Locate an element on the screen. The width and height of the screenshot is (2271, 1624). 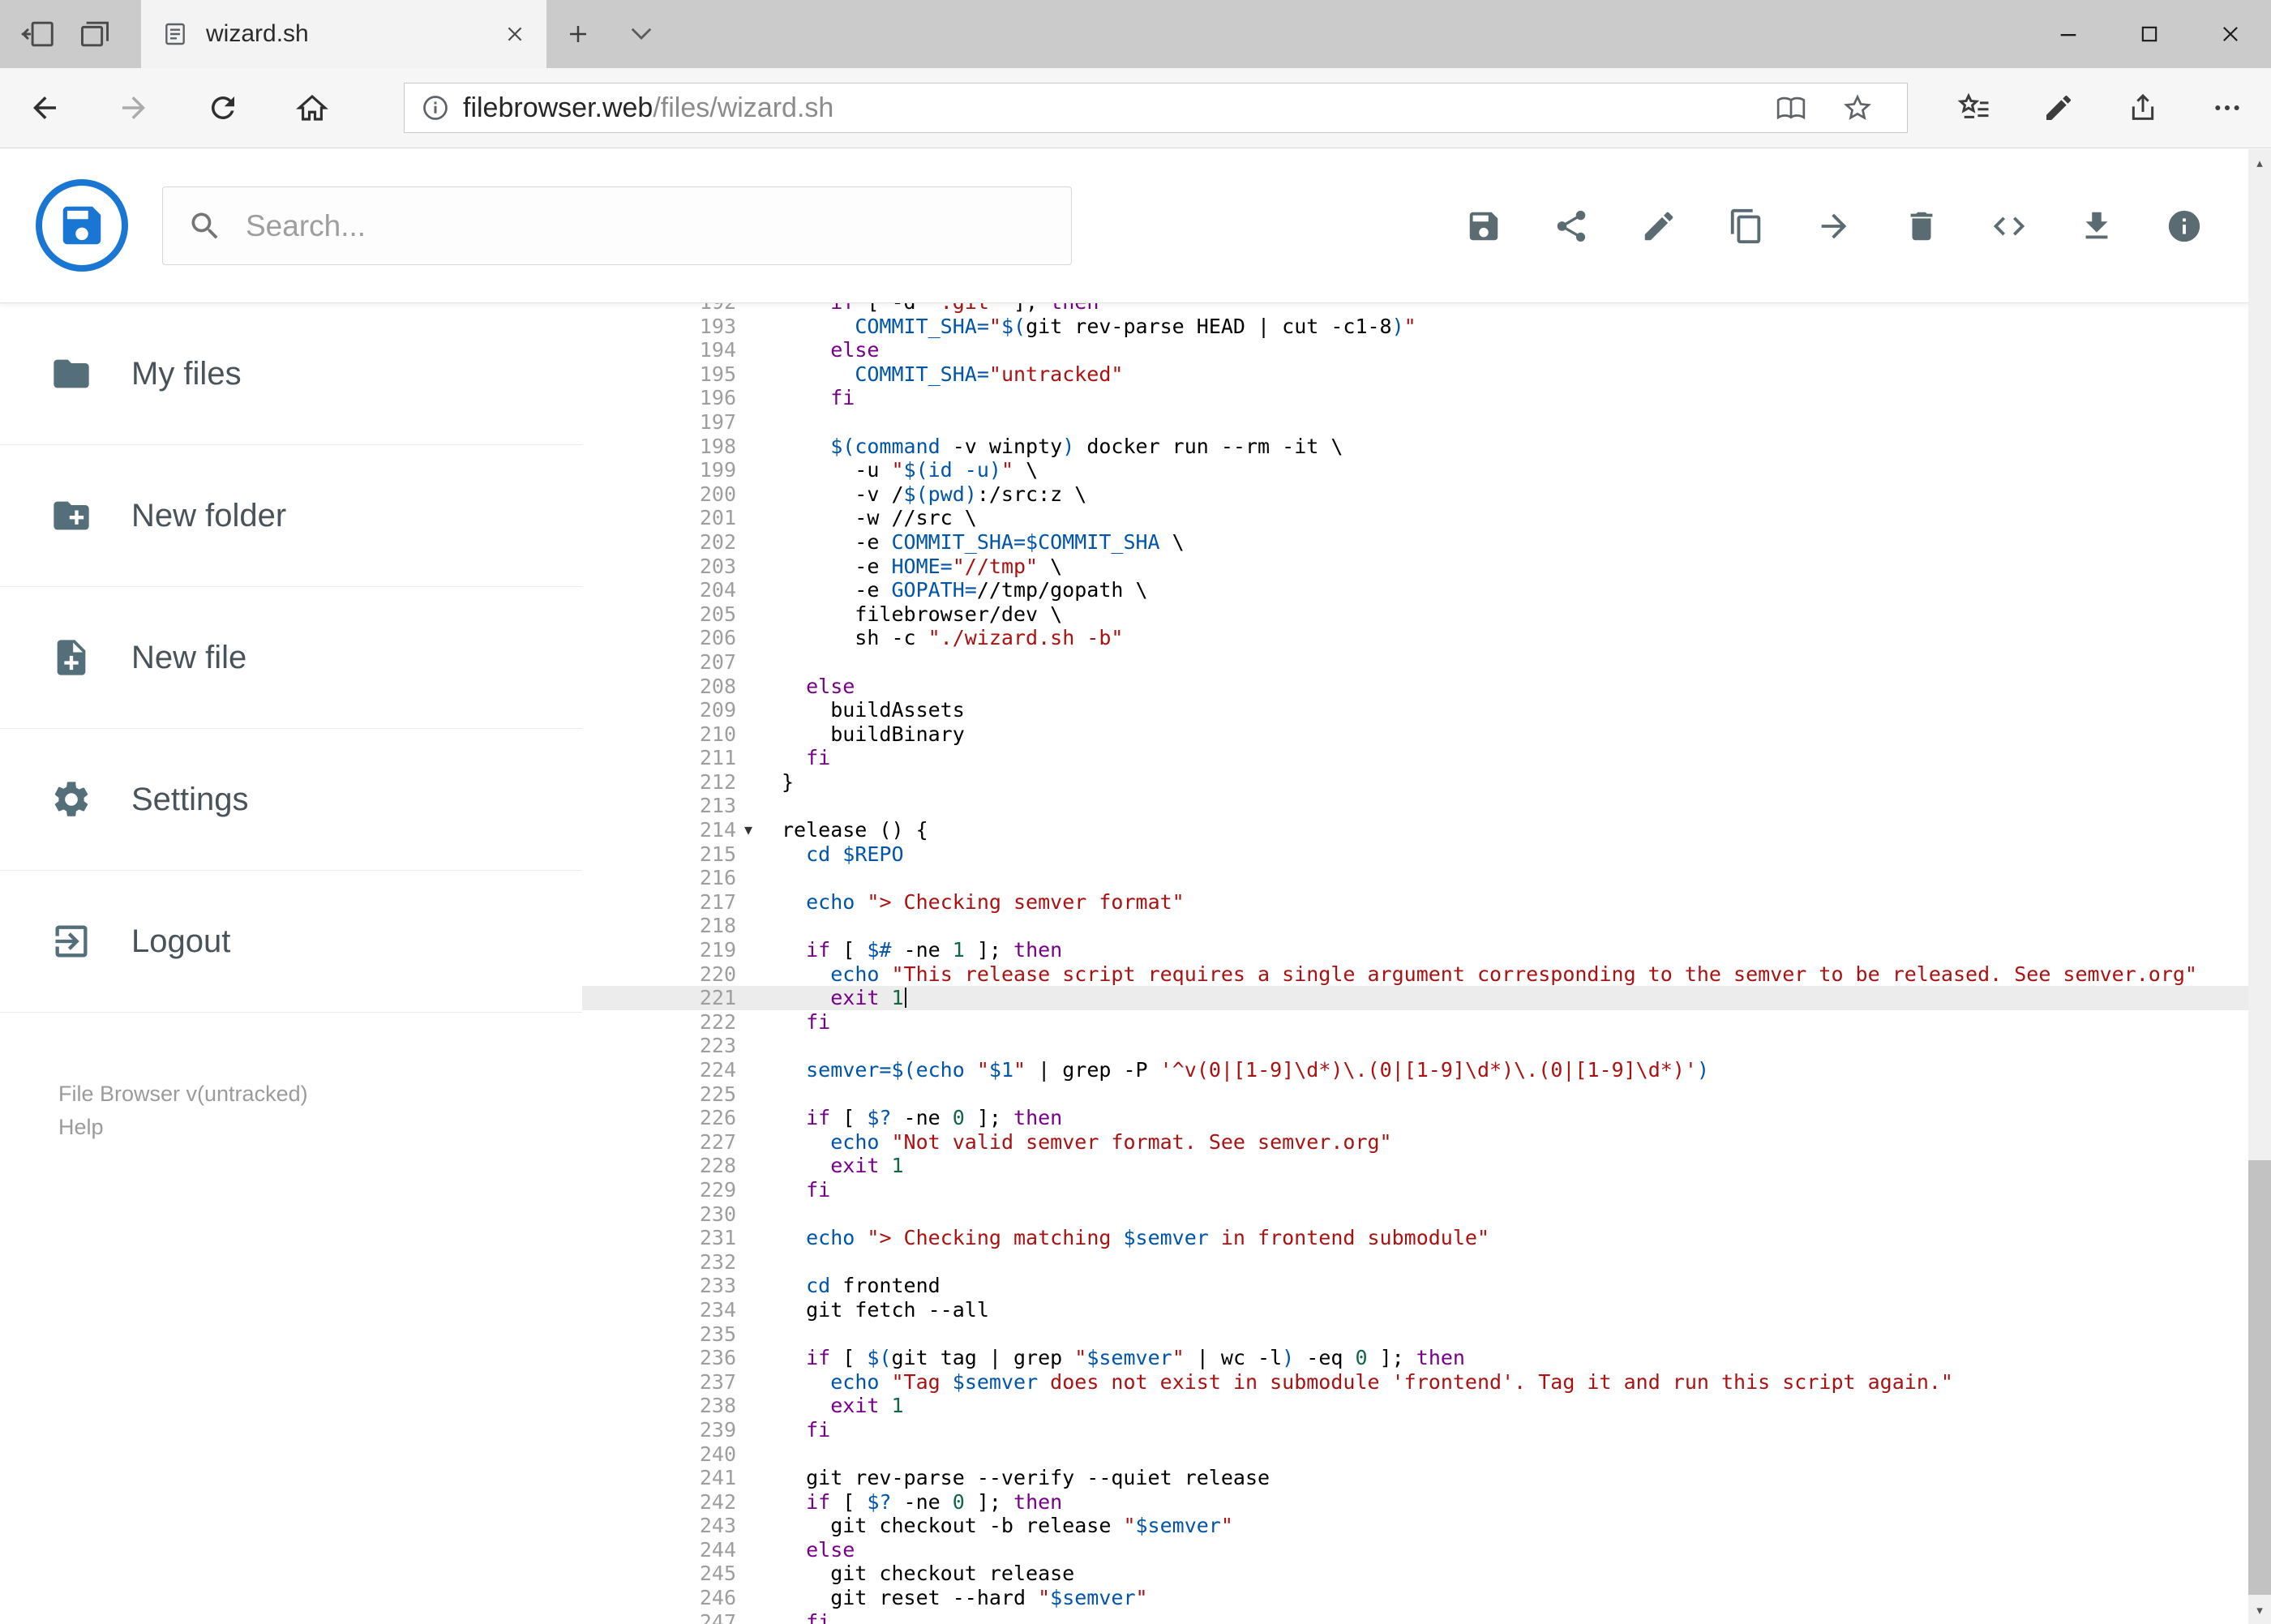
code-line-197: 197 is located at coordinates (1415, 423).